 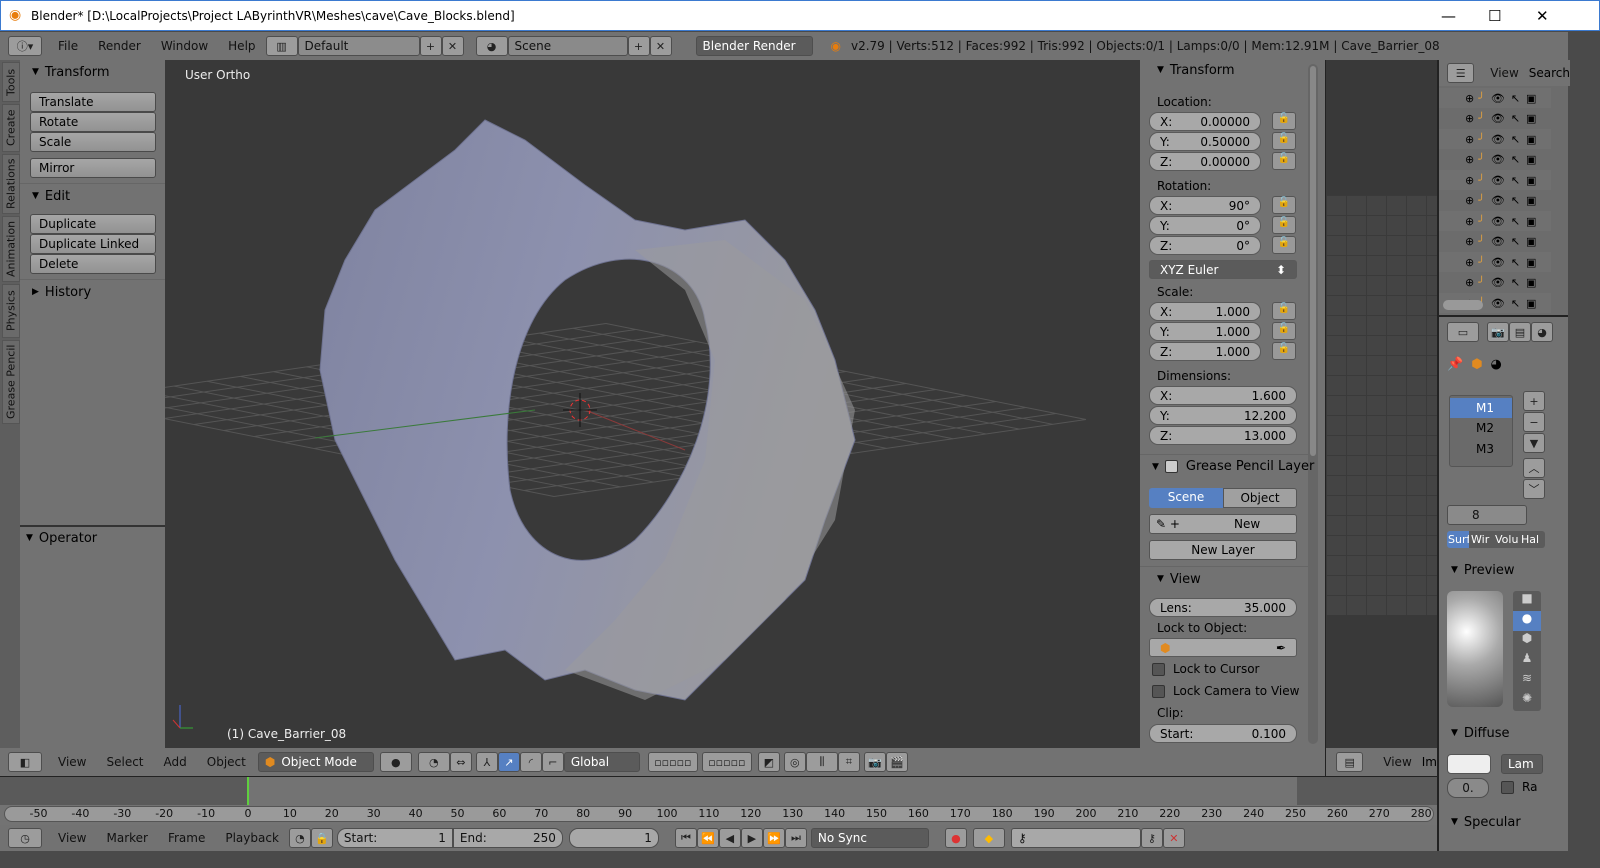 I want to click on menu-object: Object, so click(x=226, y=762).